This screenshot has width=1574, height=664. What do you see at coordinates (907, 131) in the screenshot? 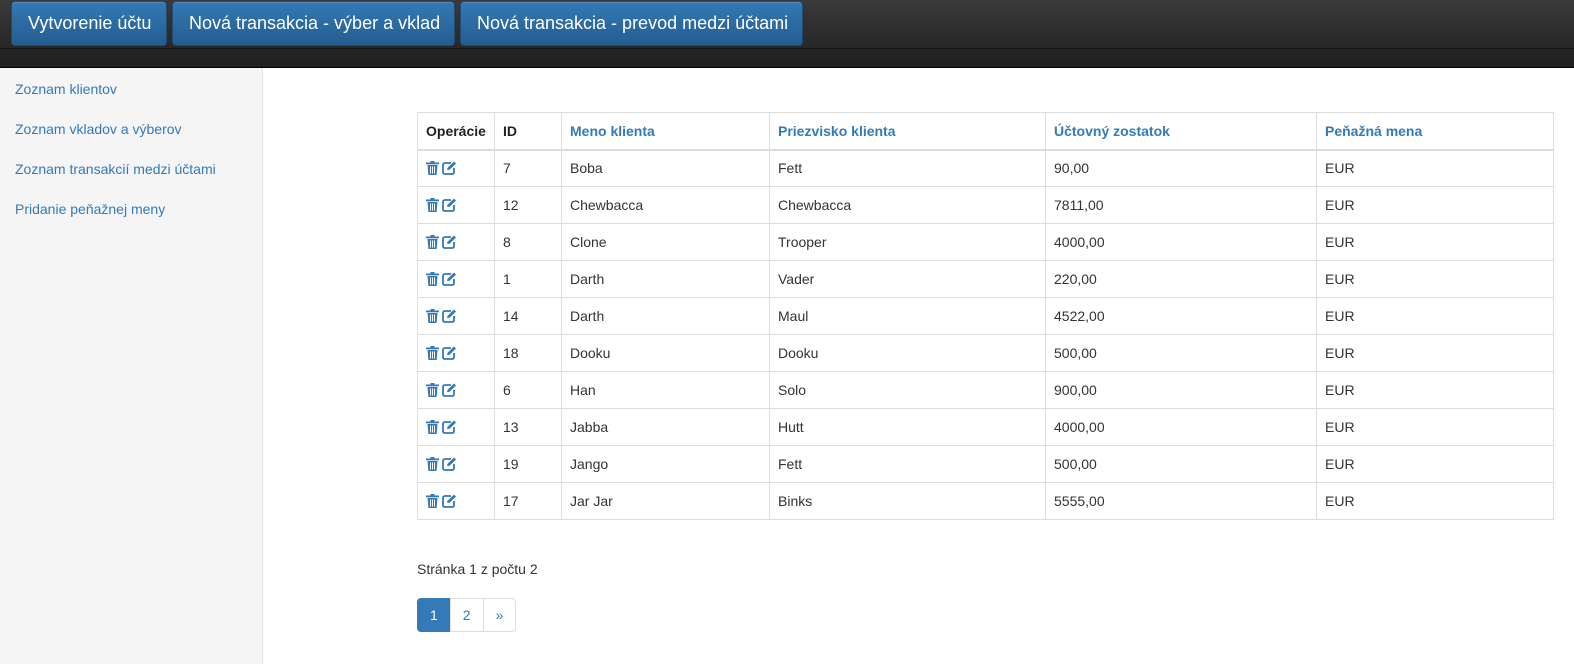
I see `header-last-name: Priezvisko klienta` at bounding box center [907, 131].